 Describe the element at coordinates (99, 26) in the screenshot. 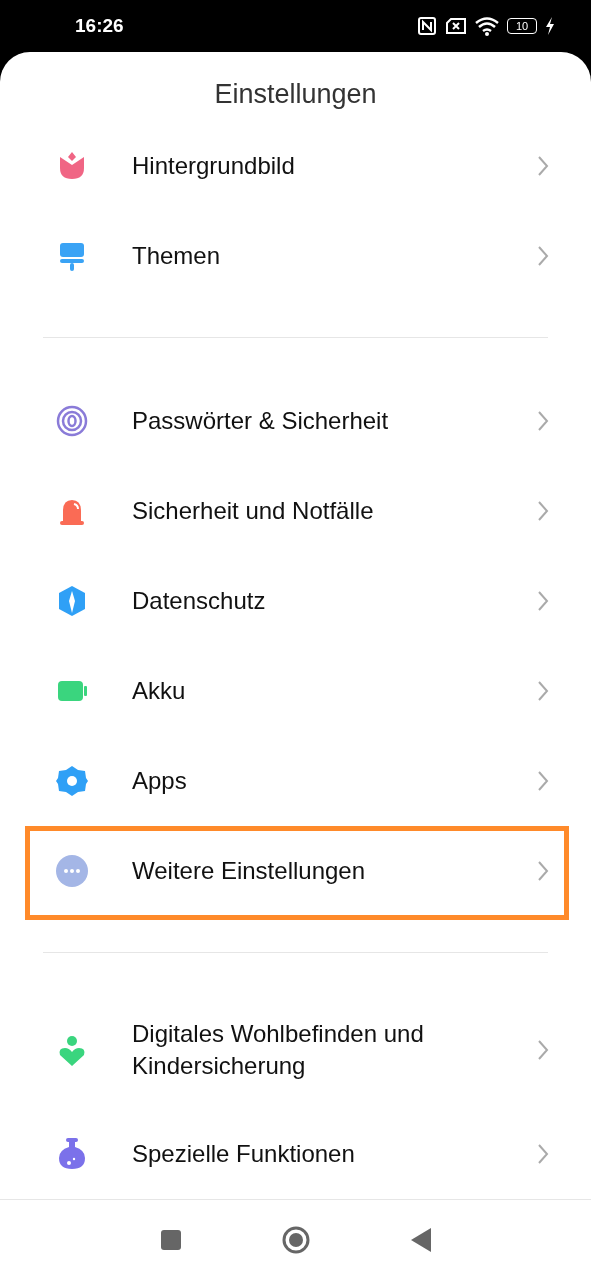

I see `status-time: 16:26` at that location.